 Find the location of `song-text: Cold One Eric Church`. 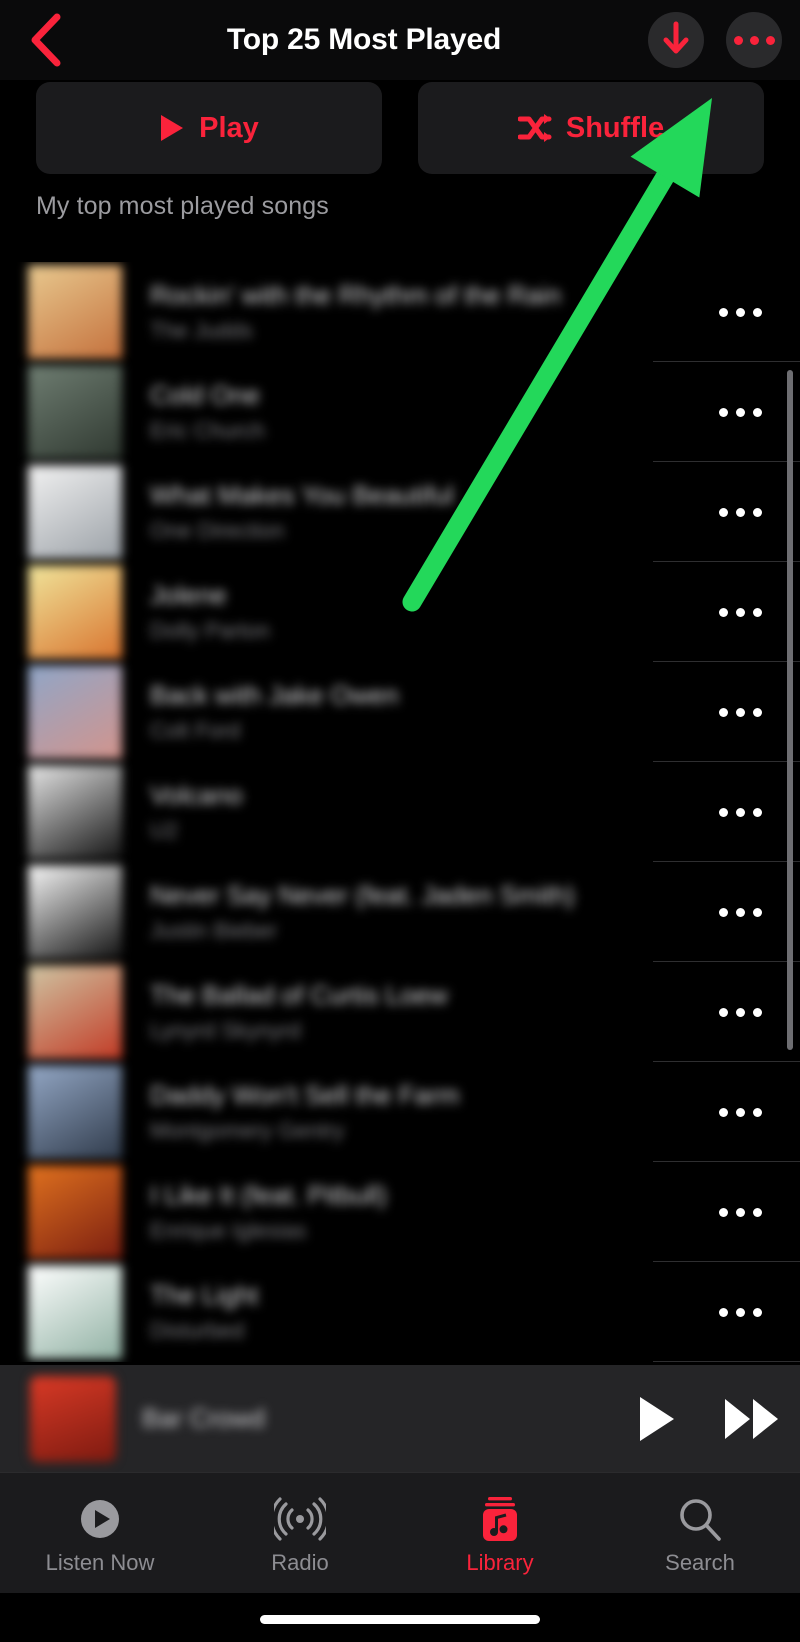

song-text: Cold One Eric Church is located at coordinates (415, 412).